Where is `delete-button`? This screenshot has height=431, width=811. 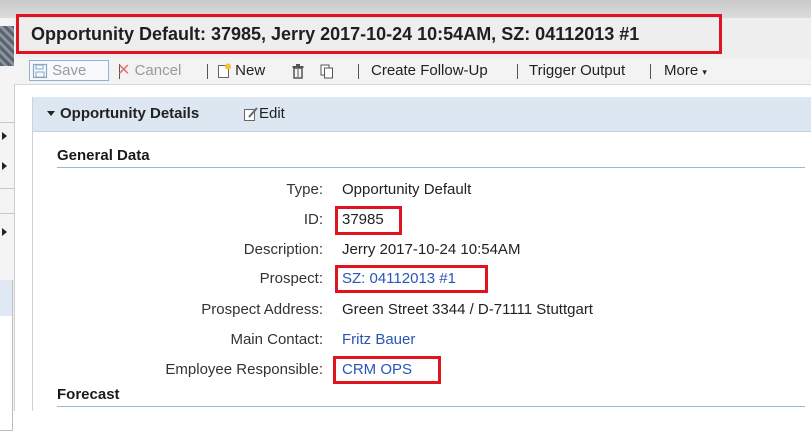
delete-button is located at coordinates (298, 71).